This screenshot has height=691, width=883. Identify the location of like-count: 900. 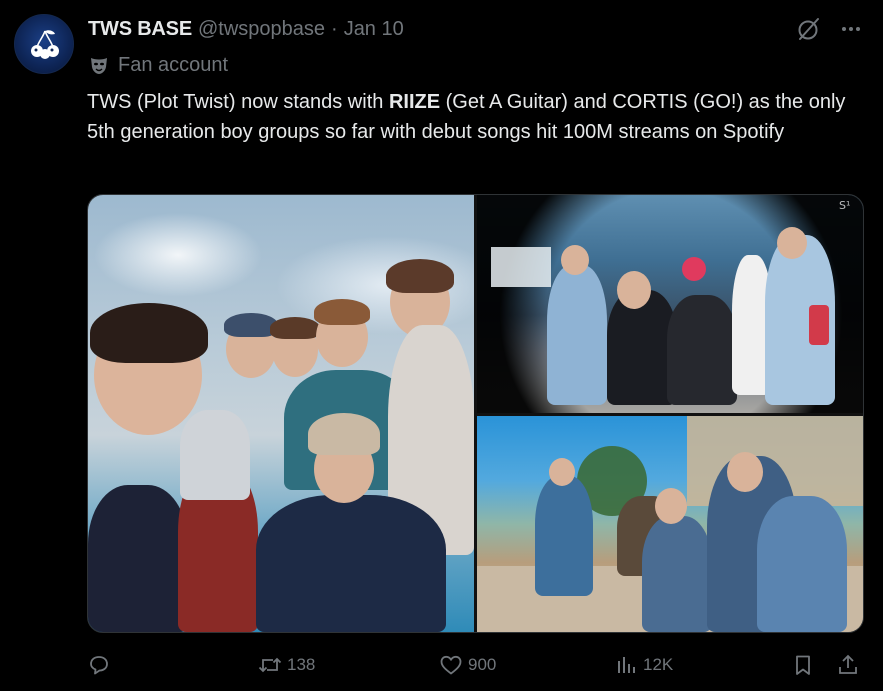
(482, 664).